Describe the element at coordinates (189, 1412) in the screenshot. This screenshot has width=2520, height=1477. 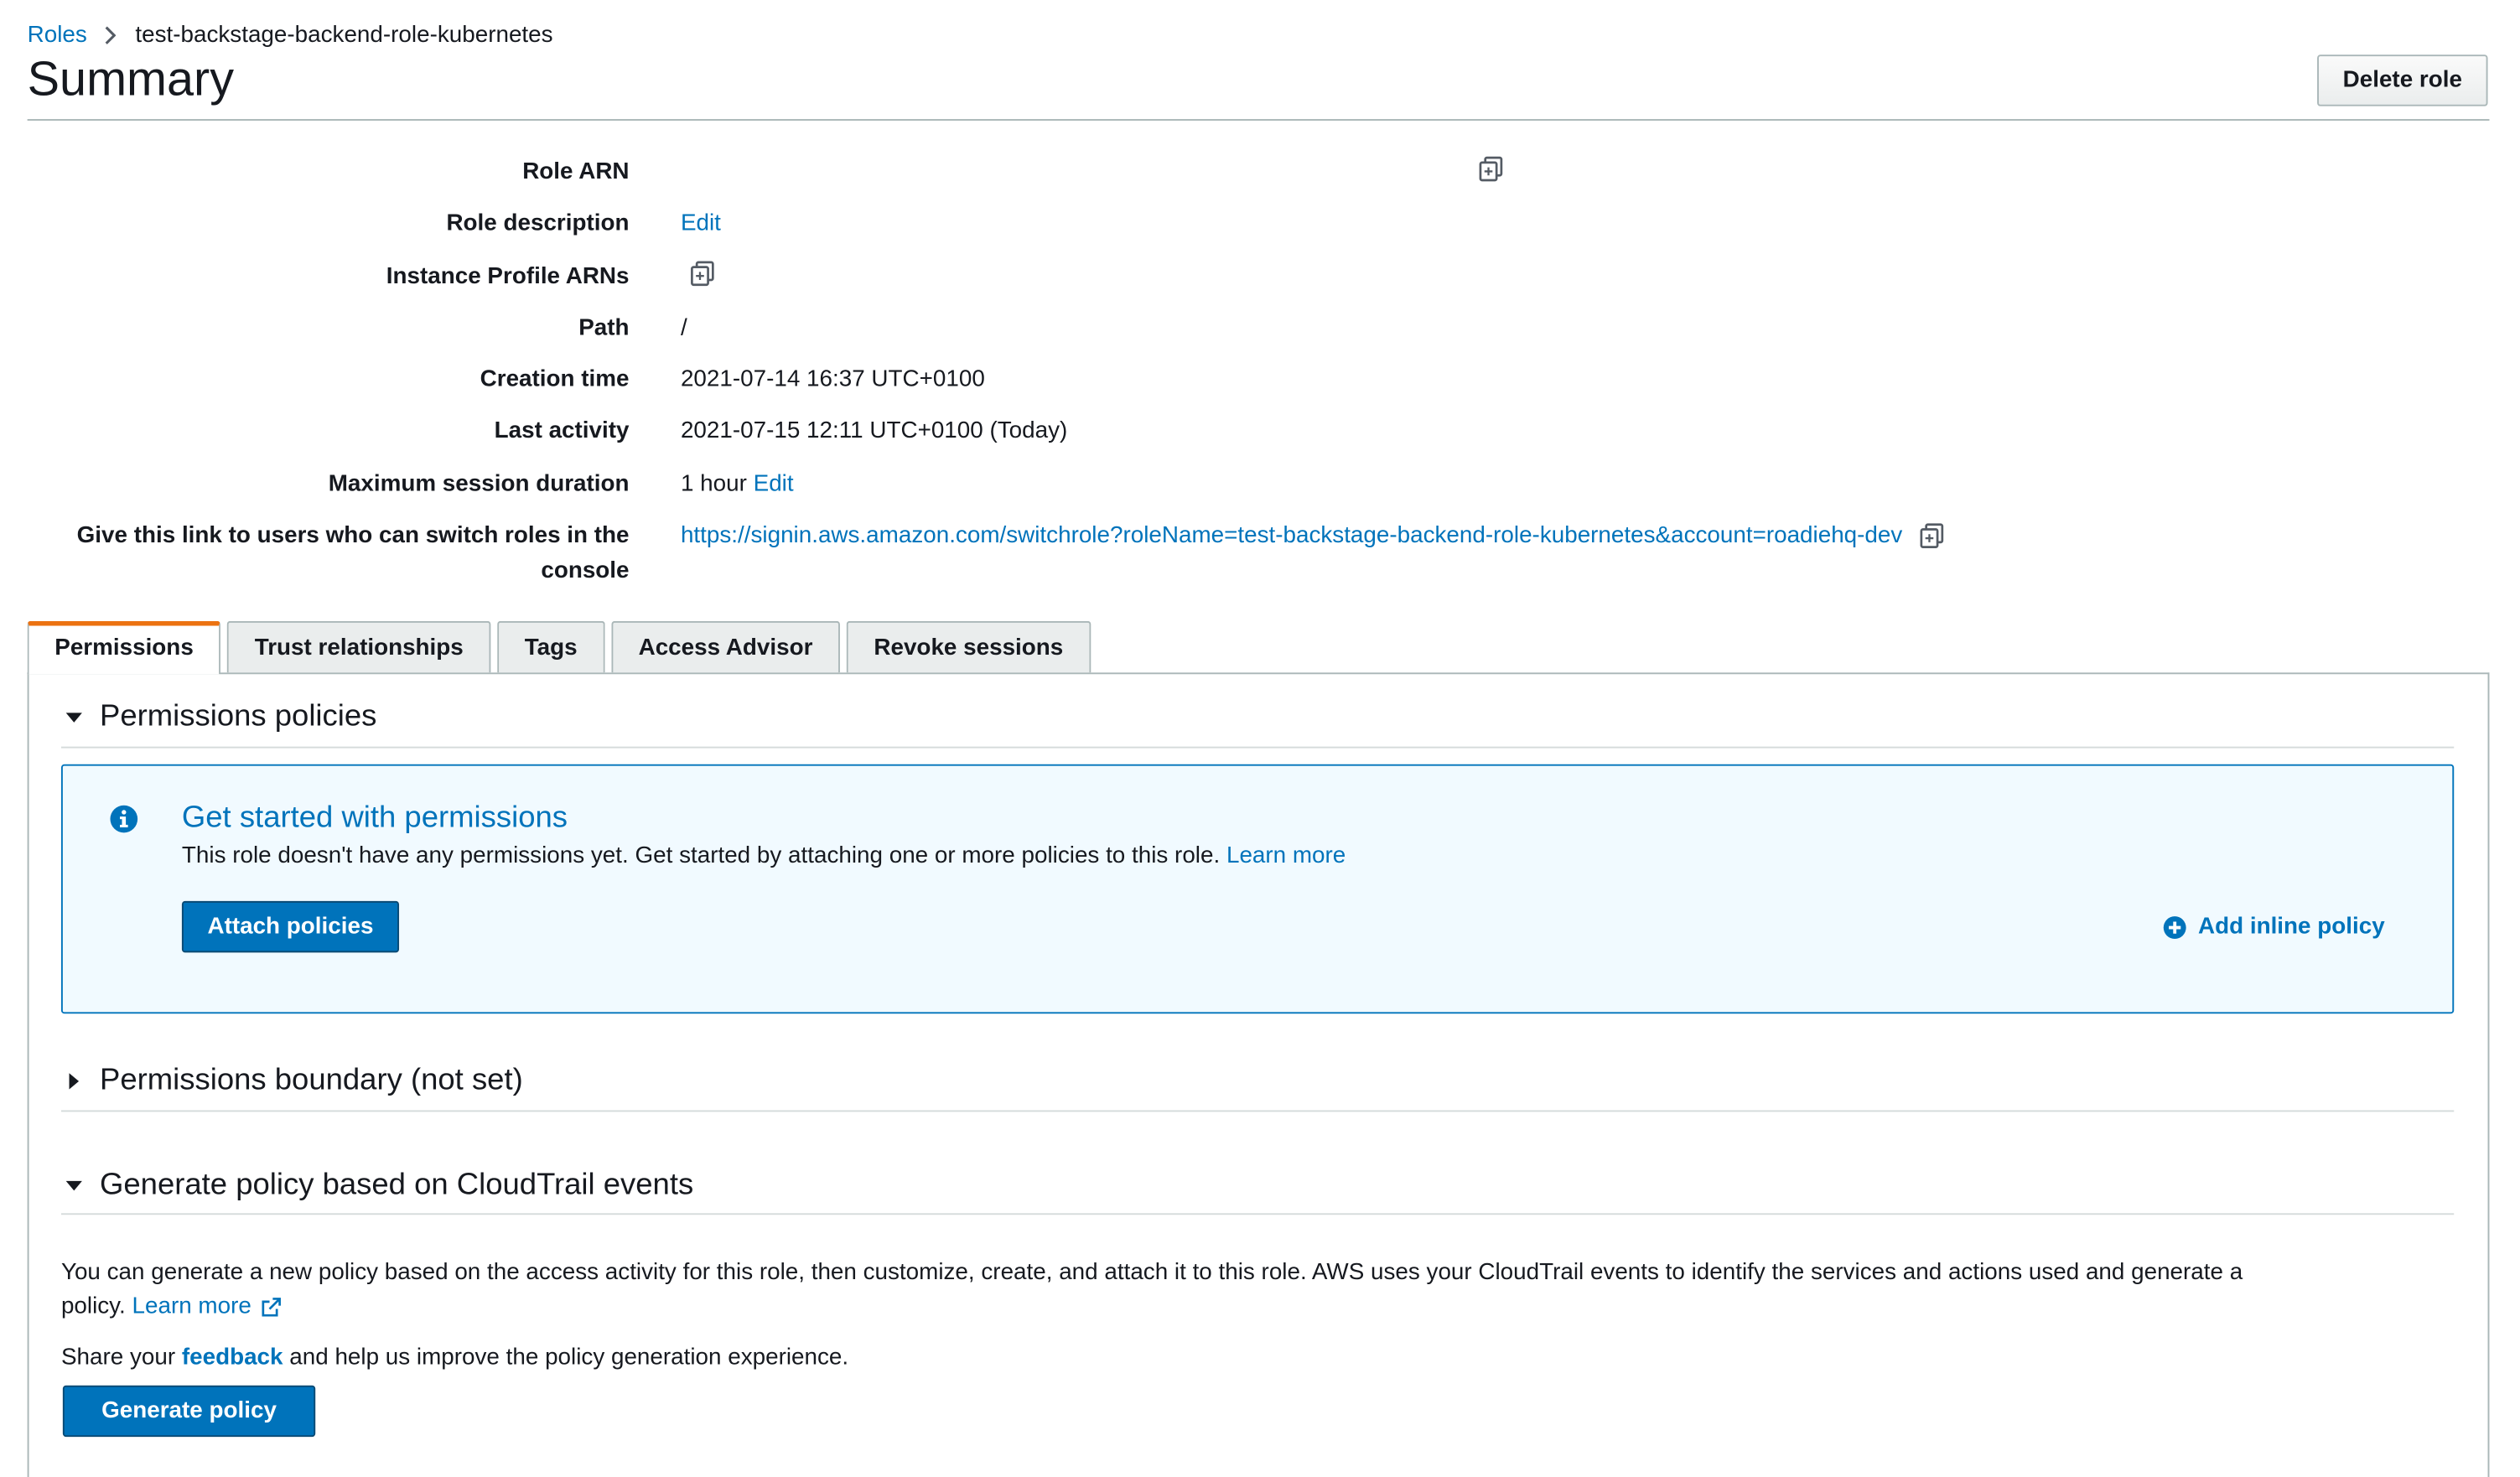
I see `generate-policy-button: Generate policy` at that location.